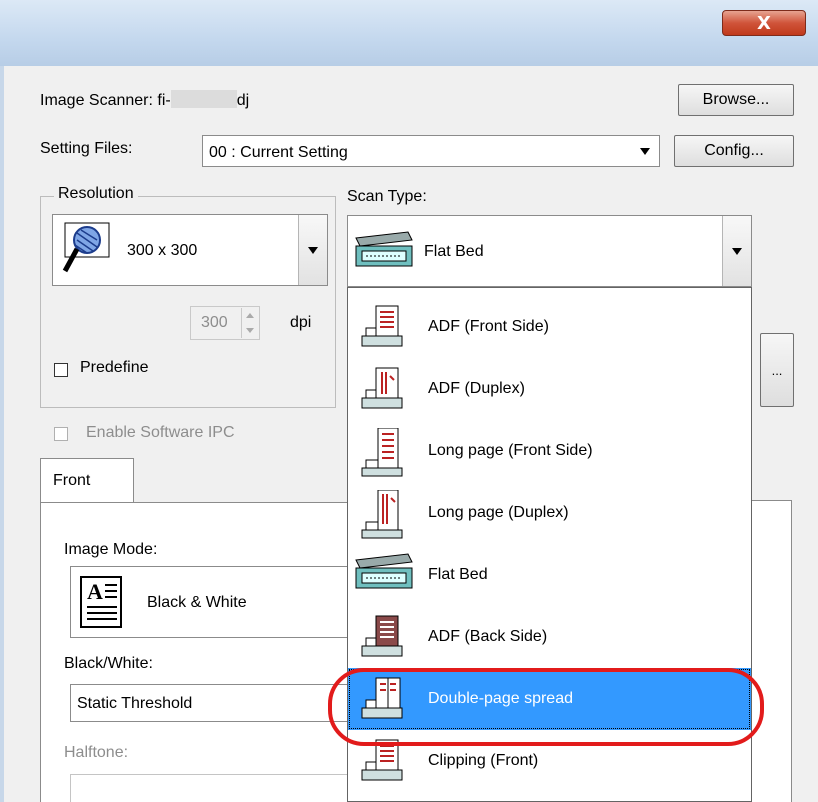 This screenshot has height=802, width=818. Describe the element at coordinates (382, 514) in the screenshot. I see `long-page-duplex-icon` at that location.